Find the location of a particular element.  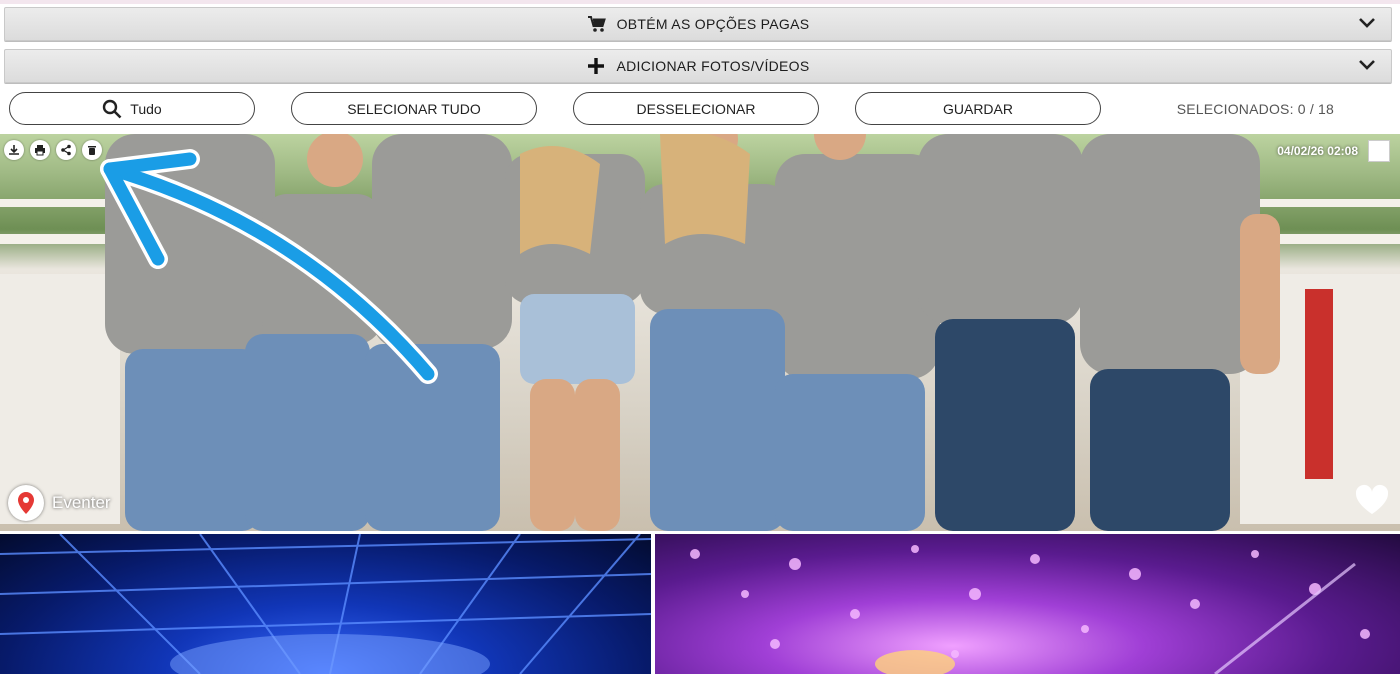

location-tag: Eventer is located at coordinates (59, 503).